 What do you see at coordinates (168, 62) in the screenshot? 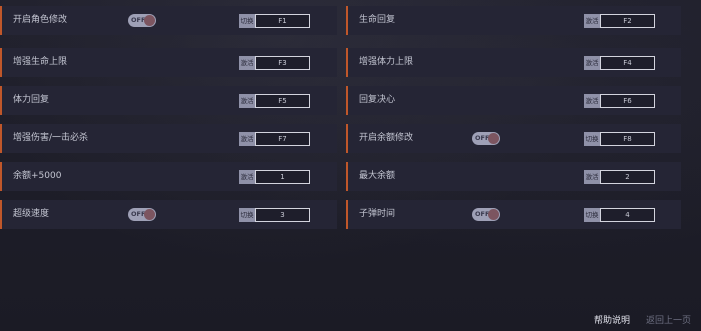
I see `cheat-row: 增强生命上限 激活 F3` at bounding box center [168, 62].